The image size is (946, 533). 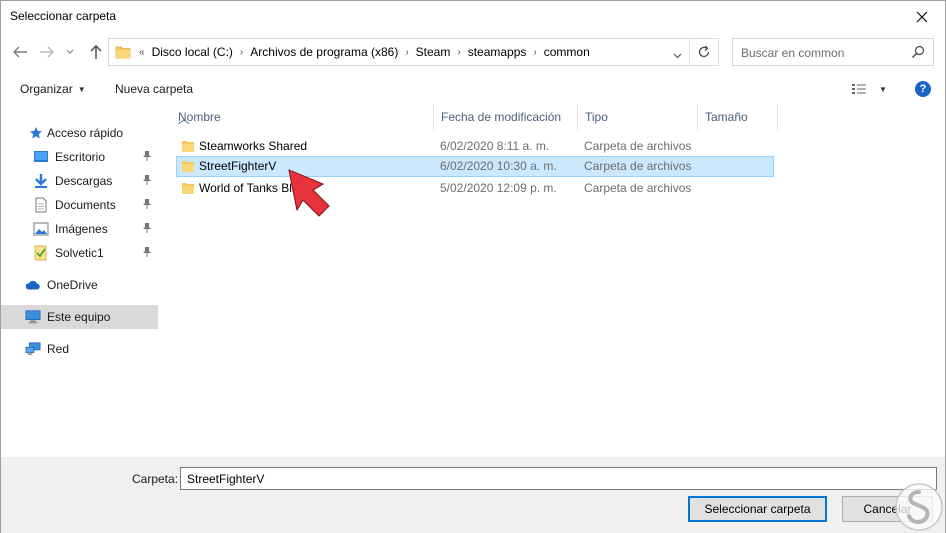 I want to click on column-header-name: ︿ Nombre, so click(x=302, y=117).